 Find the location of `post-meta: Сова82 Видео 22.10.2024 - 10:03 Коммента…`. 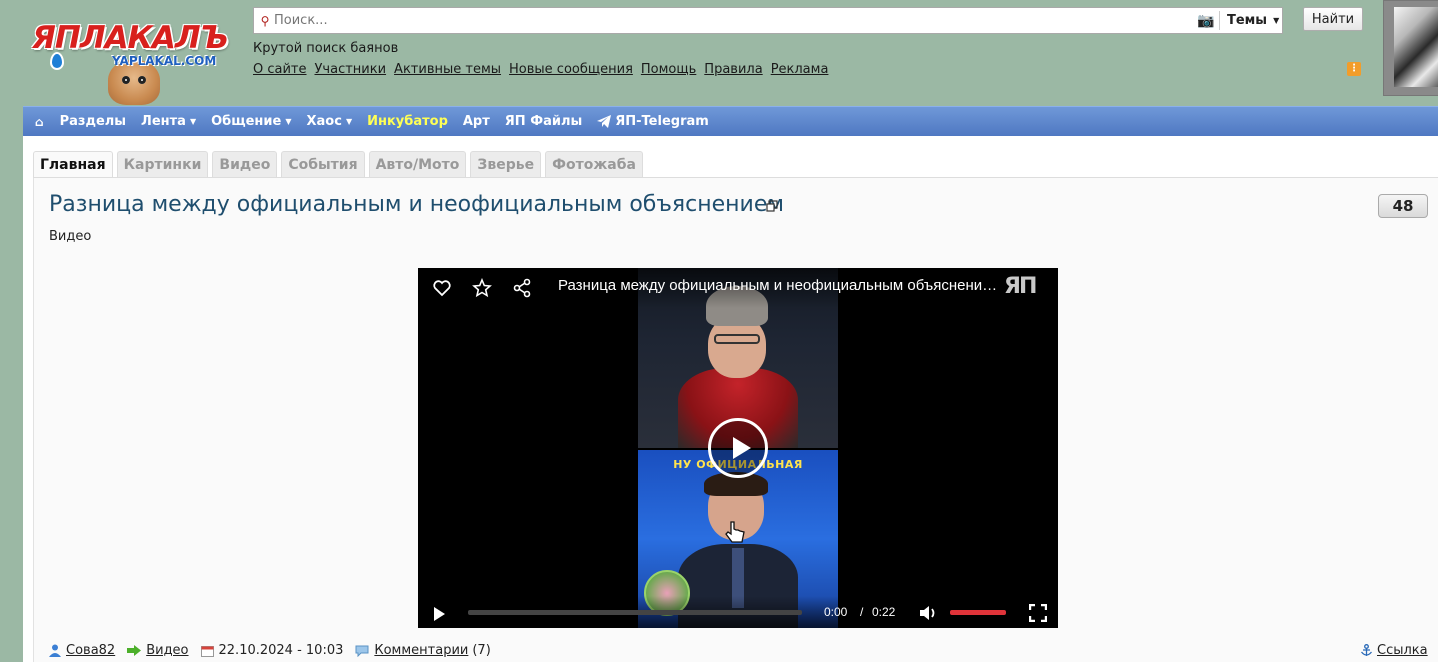

post-meta: Сова82 Видео 22.10.2024 - 10:03 Коммента… is located at coordinates (270, 650).